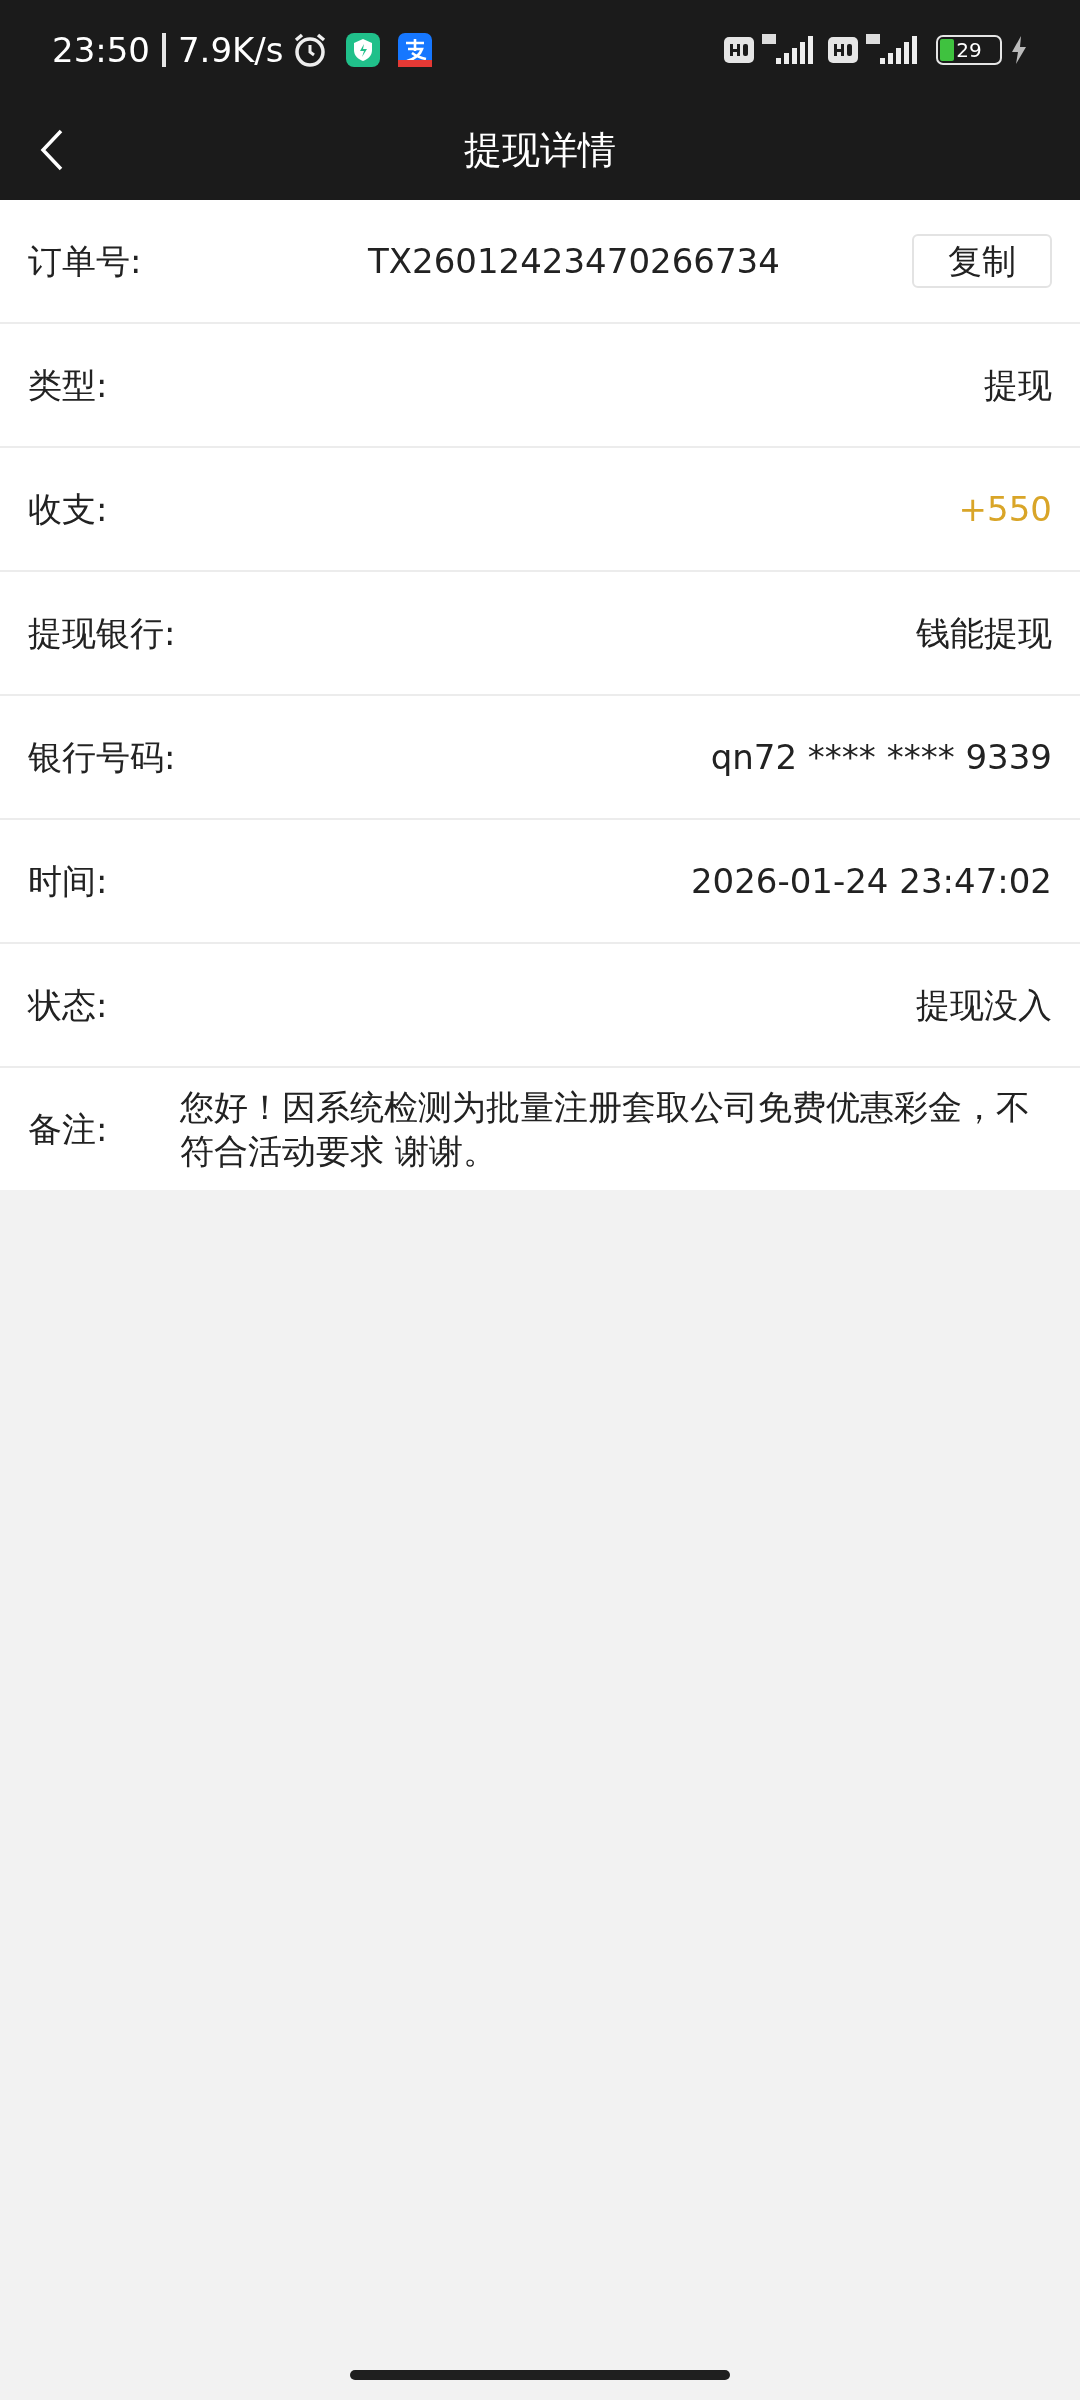  What do you see at coordinates (102, 633) in the screenshot?
I see `field-label: 提现银行:` at bounding box center [102, 633].